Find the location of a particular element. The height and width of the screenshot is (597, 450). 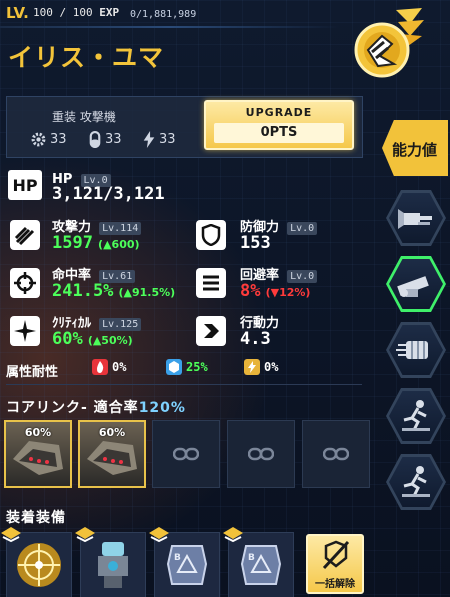

unequip-all-label: 一括解除 is located at coordinates (335, 584).